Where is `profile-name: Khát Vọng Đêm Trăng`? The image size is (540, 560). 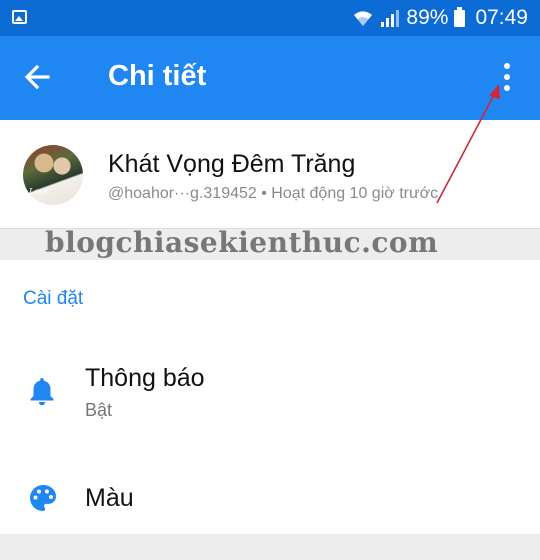
profile-name: Khát Vọng Đêm Trăng is located at coordinates (232, 164).